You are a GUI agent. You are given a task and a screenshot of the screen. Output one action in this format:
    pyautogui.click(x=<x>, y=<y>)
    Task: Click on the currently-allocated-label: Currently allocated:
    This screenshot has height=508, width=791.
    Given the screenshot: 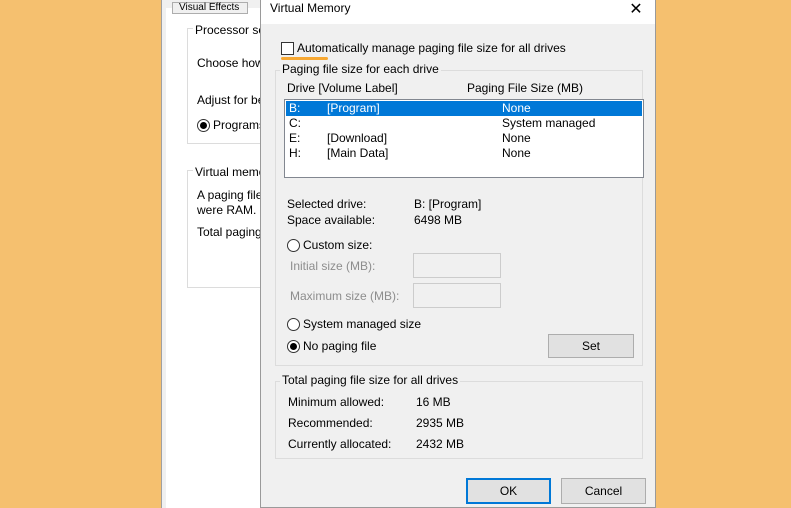 What is the action you would take?
    pyautogui.click(x=340, y=444)
    